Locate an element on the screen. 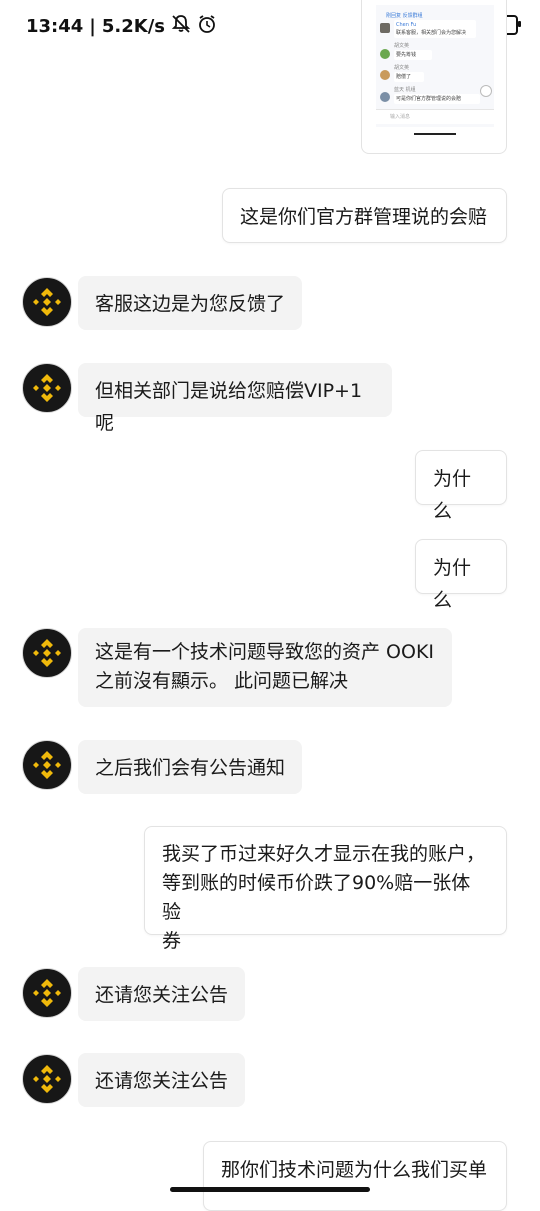 Image resolution: width=540 pixels, height=1211 pixels. alarm-clock-icon is located at coordinates (207, 26).